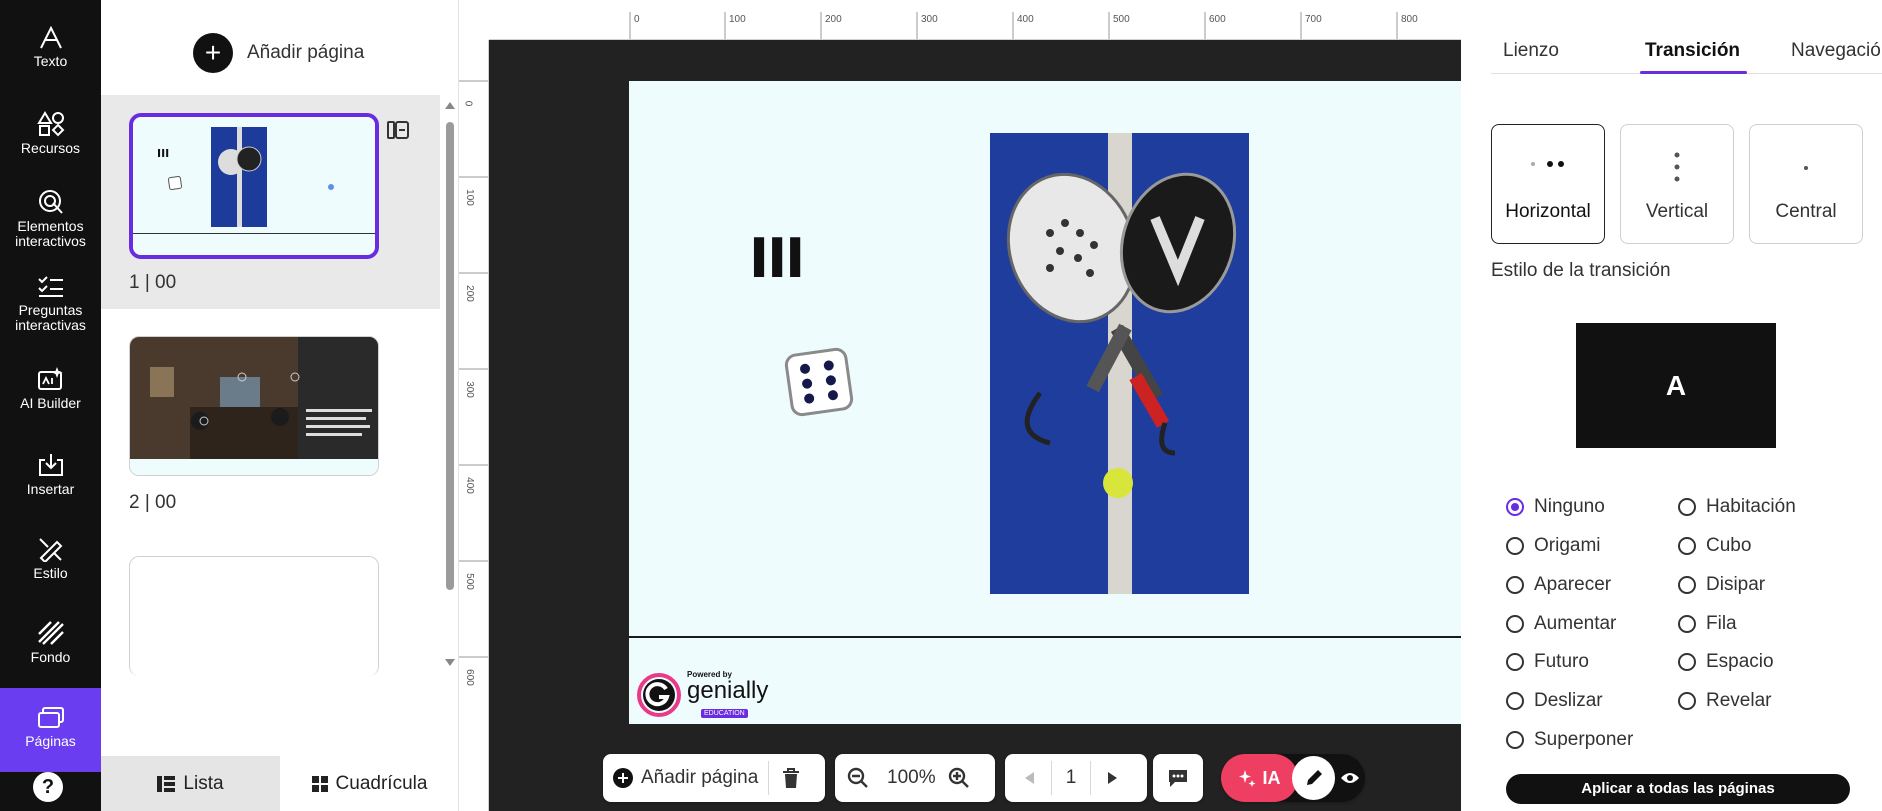 The image size is (1882, 811). I want to click on add-page-button: + Añadir página, so click(278, 53).